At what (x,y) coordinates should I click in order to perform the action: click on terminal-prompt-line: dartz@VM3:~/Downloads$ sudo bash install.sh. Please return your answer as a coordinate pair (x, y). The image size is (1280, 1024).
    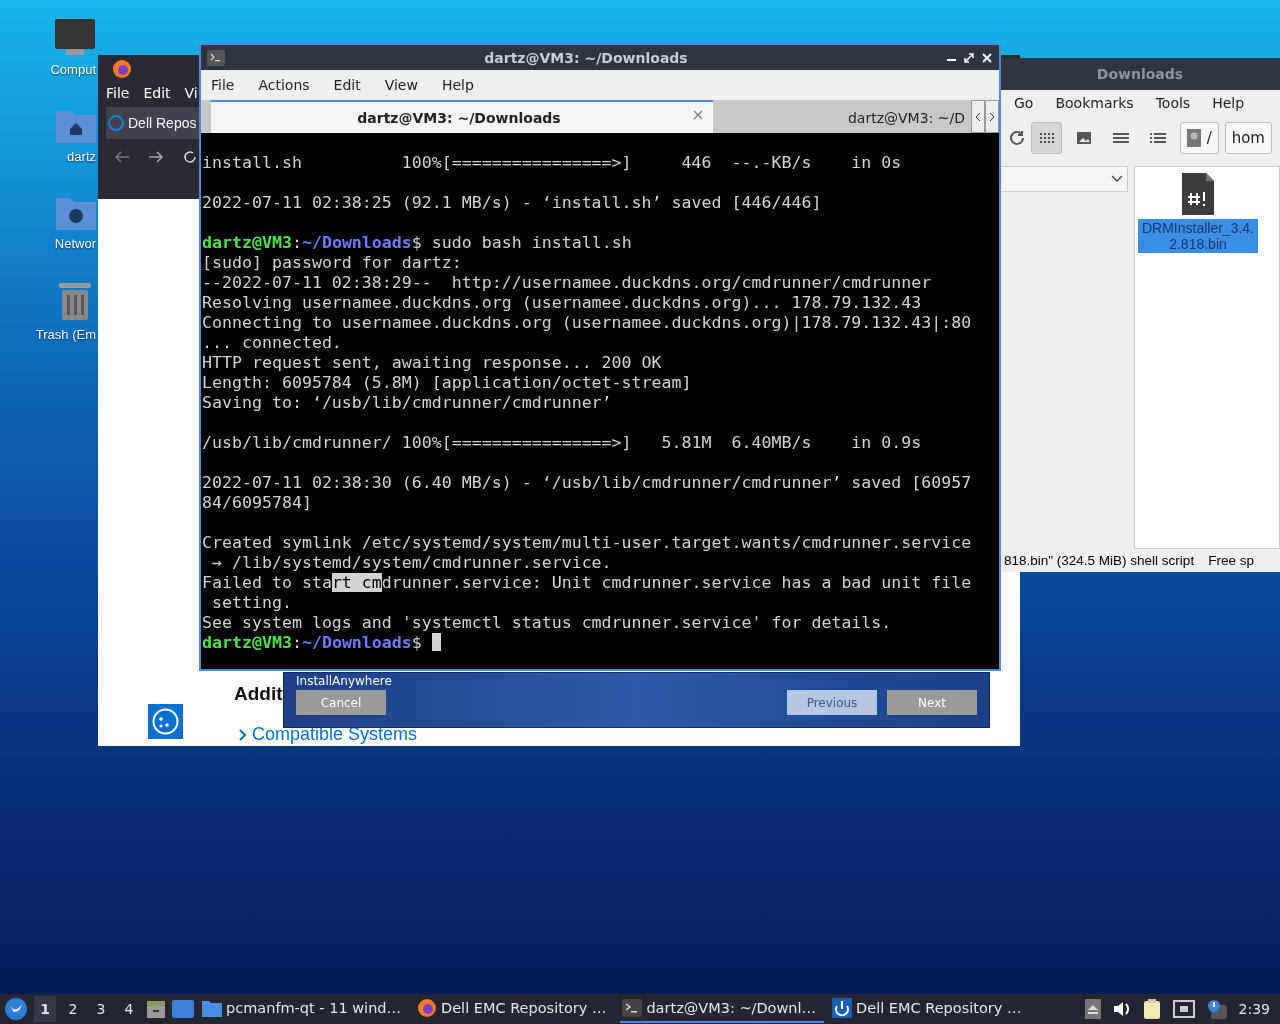
    Looking at the image, I should click on (417, 243).